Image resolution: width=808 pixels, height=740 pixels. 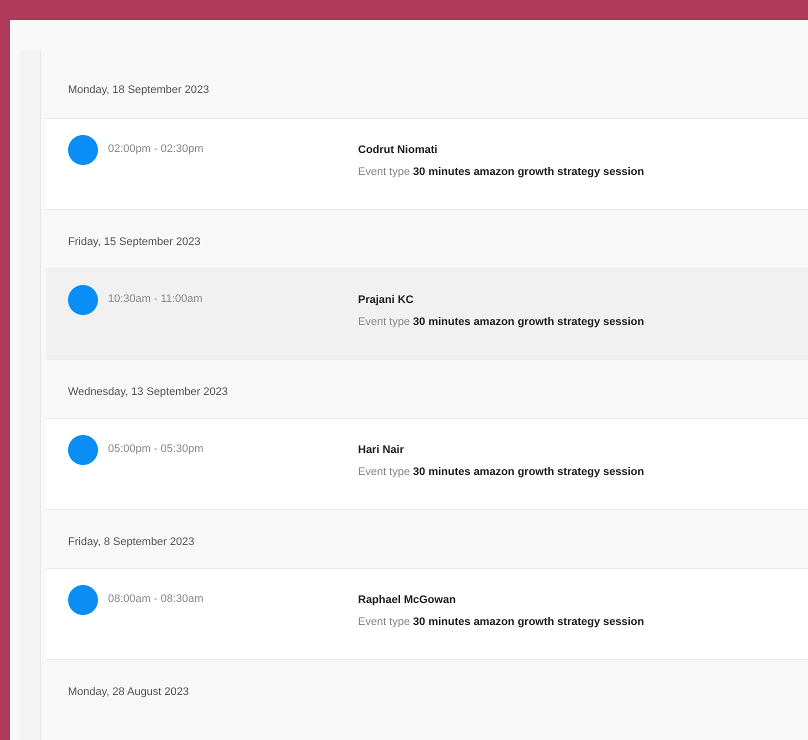 I want to click on date-heading: Monday, 28 August 2023, so click(x=128, y=692).